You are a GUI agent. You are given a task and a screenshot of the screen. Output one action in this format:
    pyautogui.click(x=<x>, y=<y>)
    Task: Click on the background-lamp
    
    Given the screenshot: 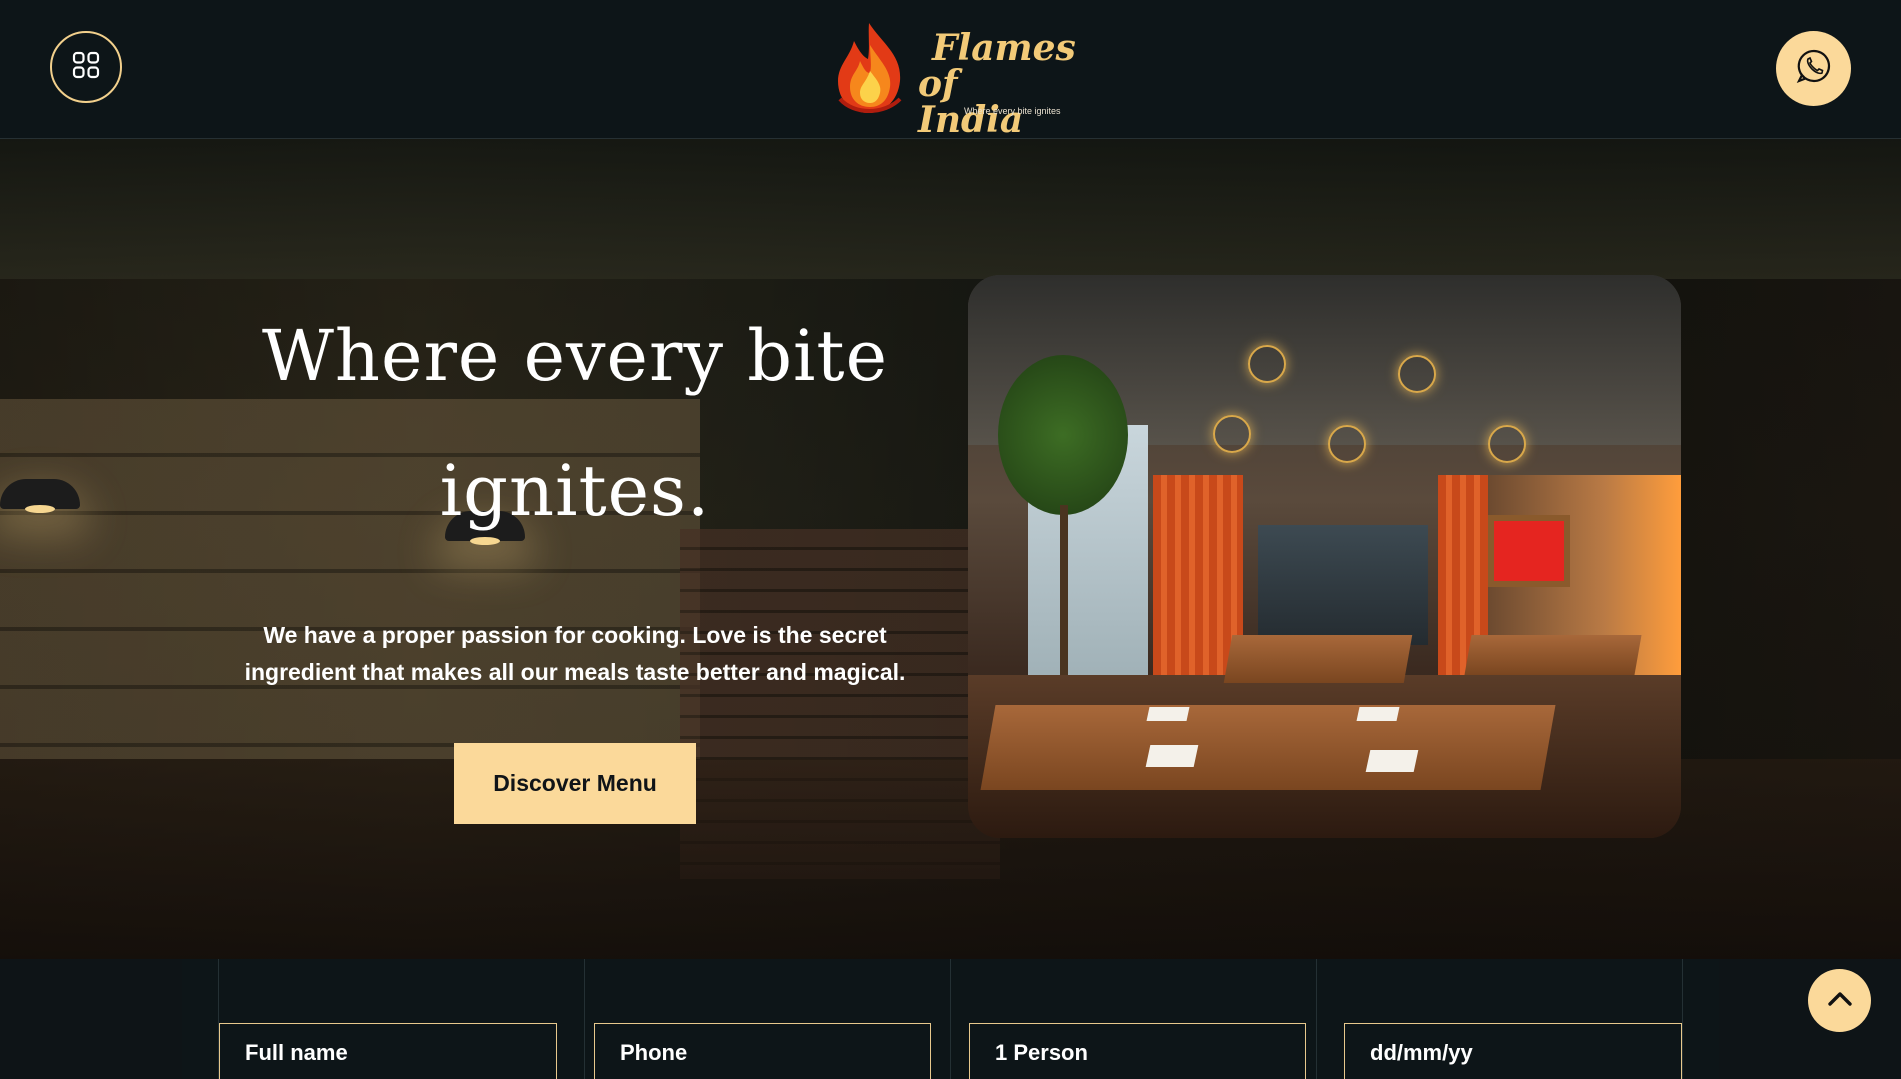 What is the action you would take?
    pyautogui.click(x=40, y=496)
    